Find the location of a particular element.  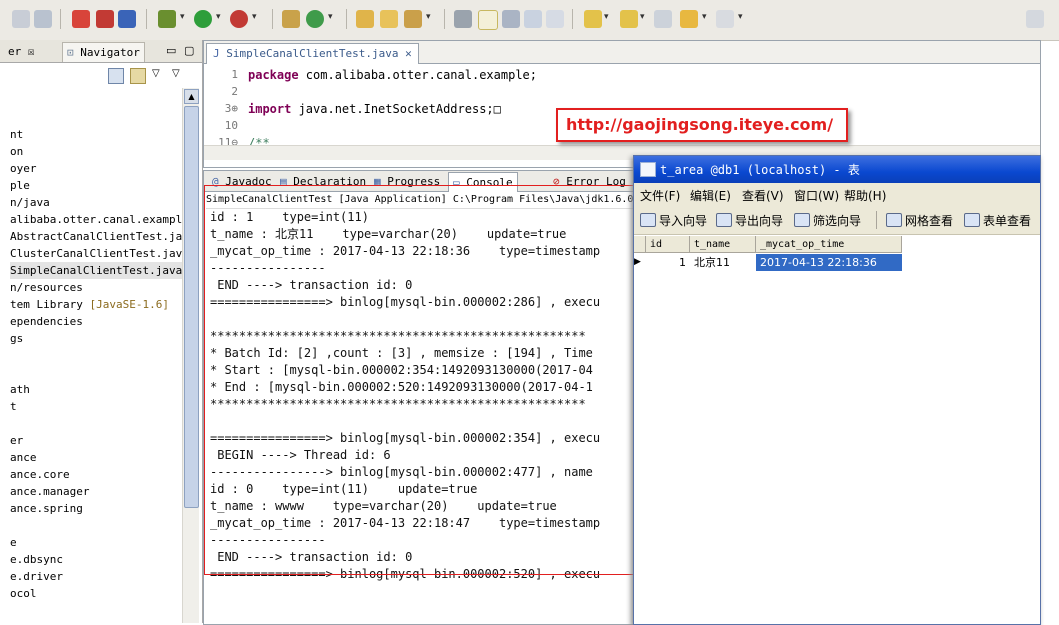

debug-icon is located at coordinates (127, 19).